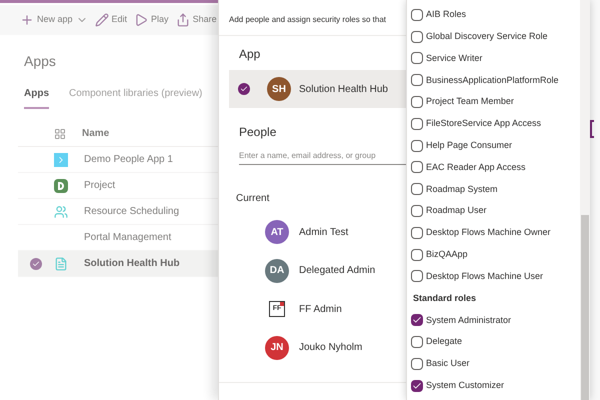  Describe the element at coordinates (337, 271) in the screenshot. I see `person-name: Delegated Admin` at that location.